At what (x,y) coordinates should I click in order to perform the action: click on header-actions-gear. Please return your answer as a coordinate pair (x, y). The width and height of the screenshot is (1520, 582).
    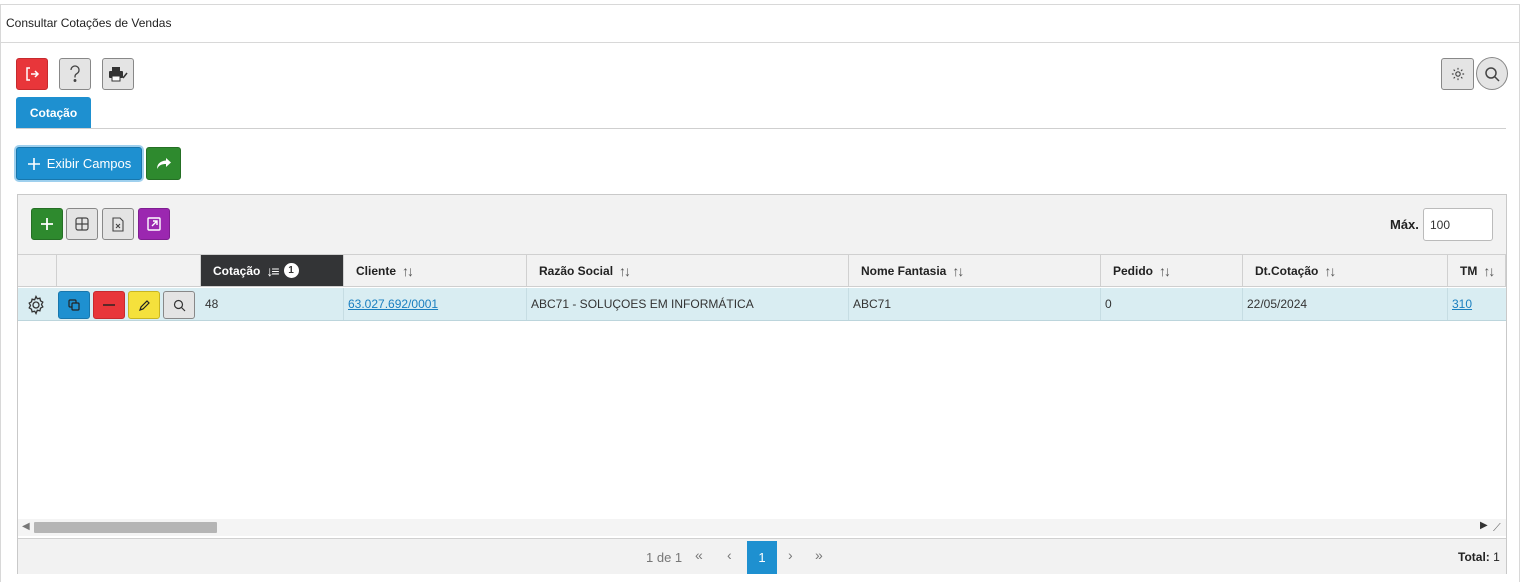
    Looking at the image, I should click on (37, 271).